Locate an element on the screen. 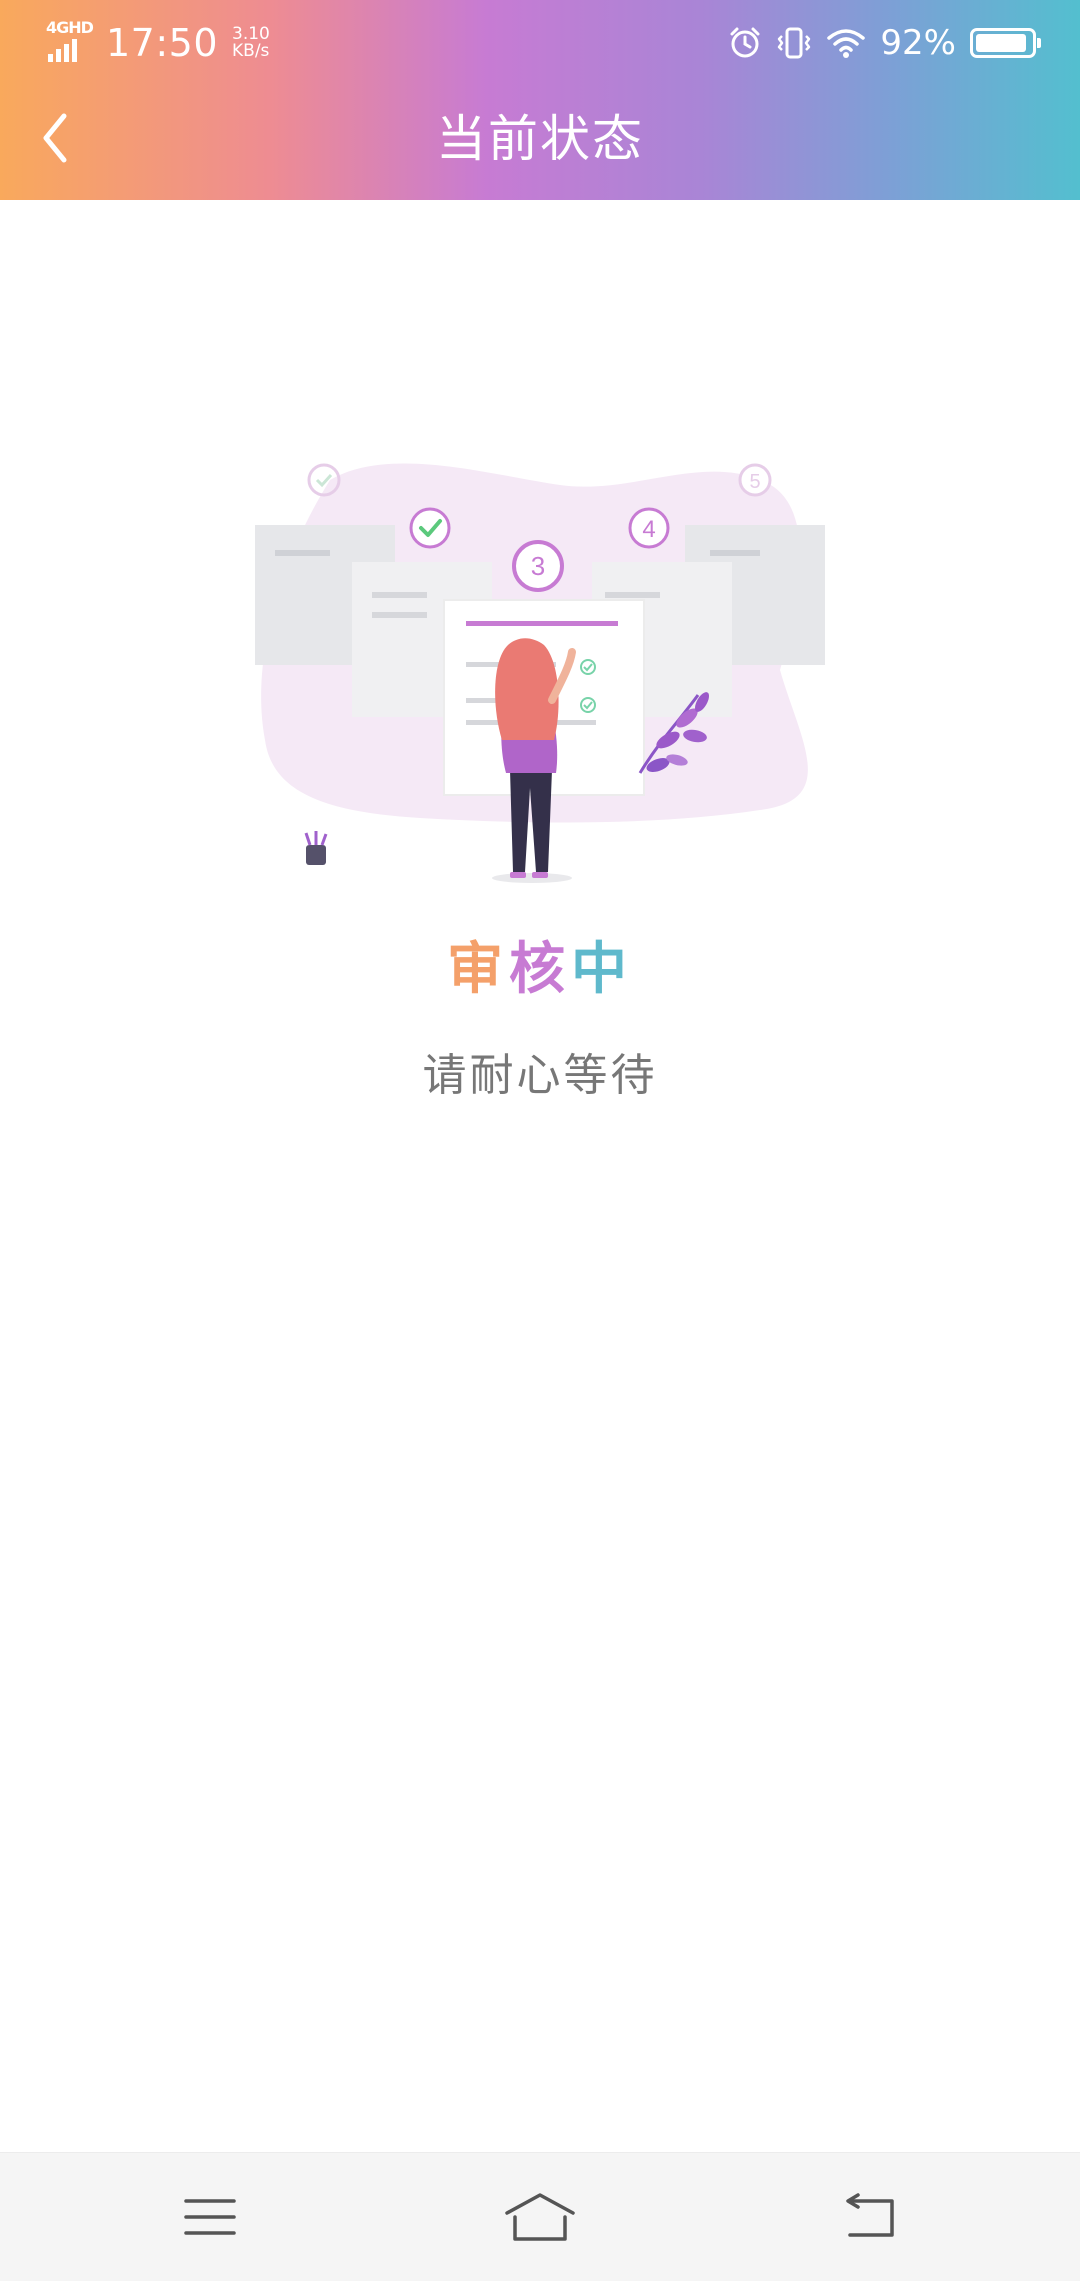 This screenshot has width=1080, height=2281. home-icon is located at coordinates (540, 2217).